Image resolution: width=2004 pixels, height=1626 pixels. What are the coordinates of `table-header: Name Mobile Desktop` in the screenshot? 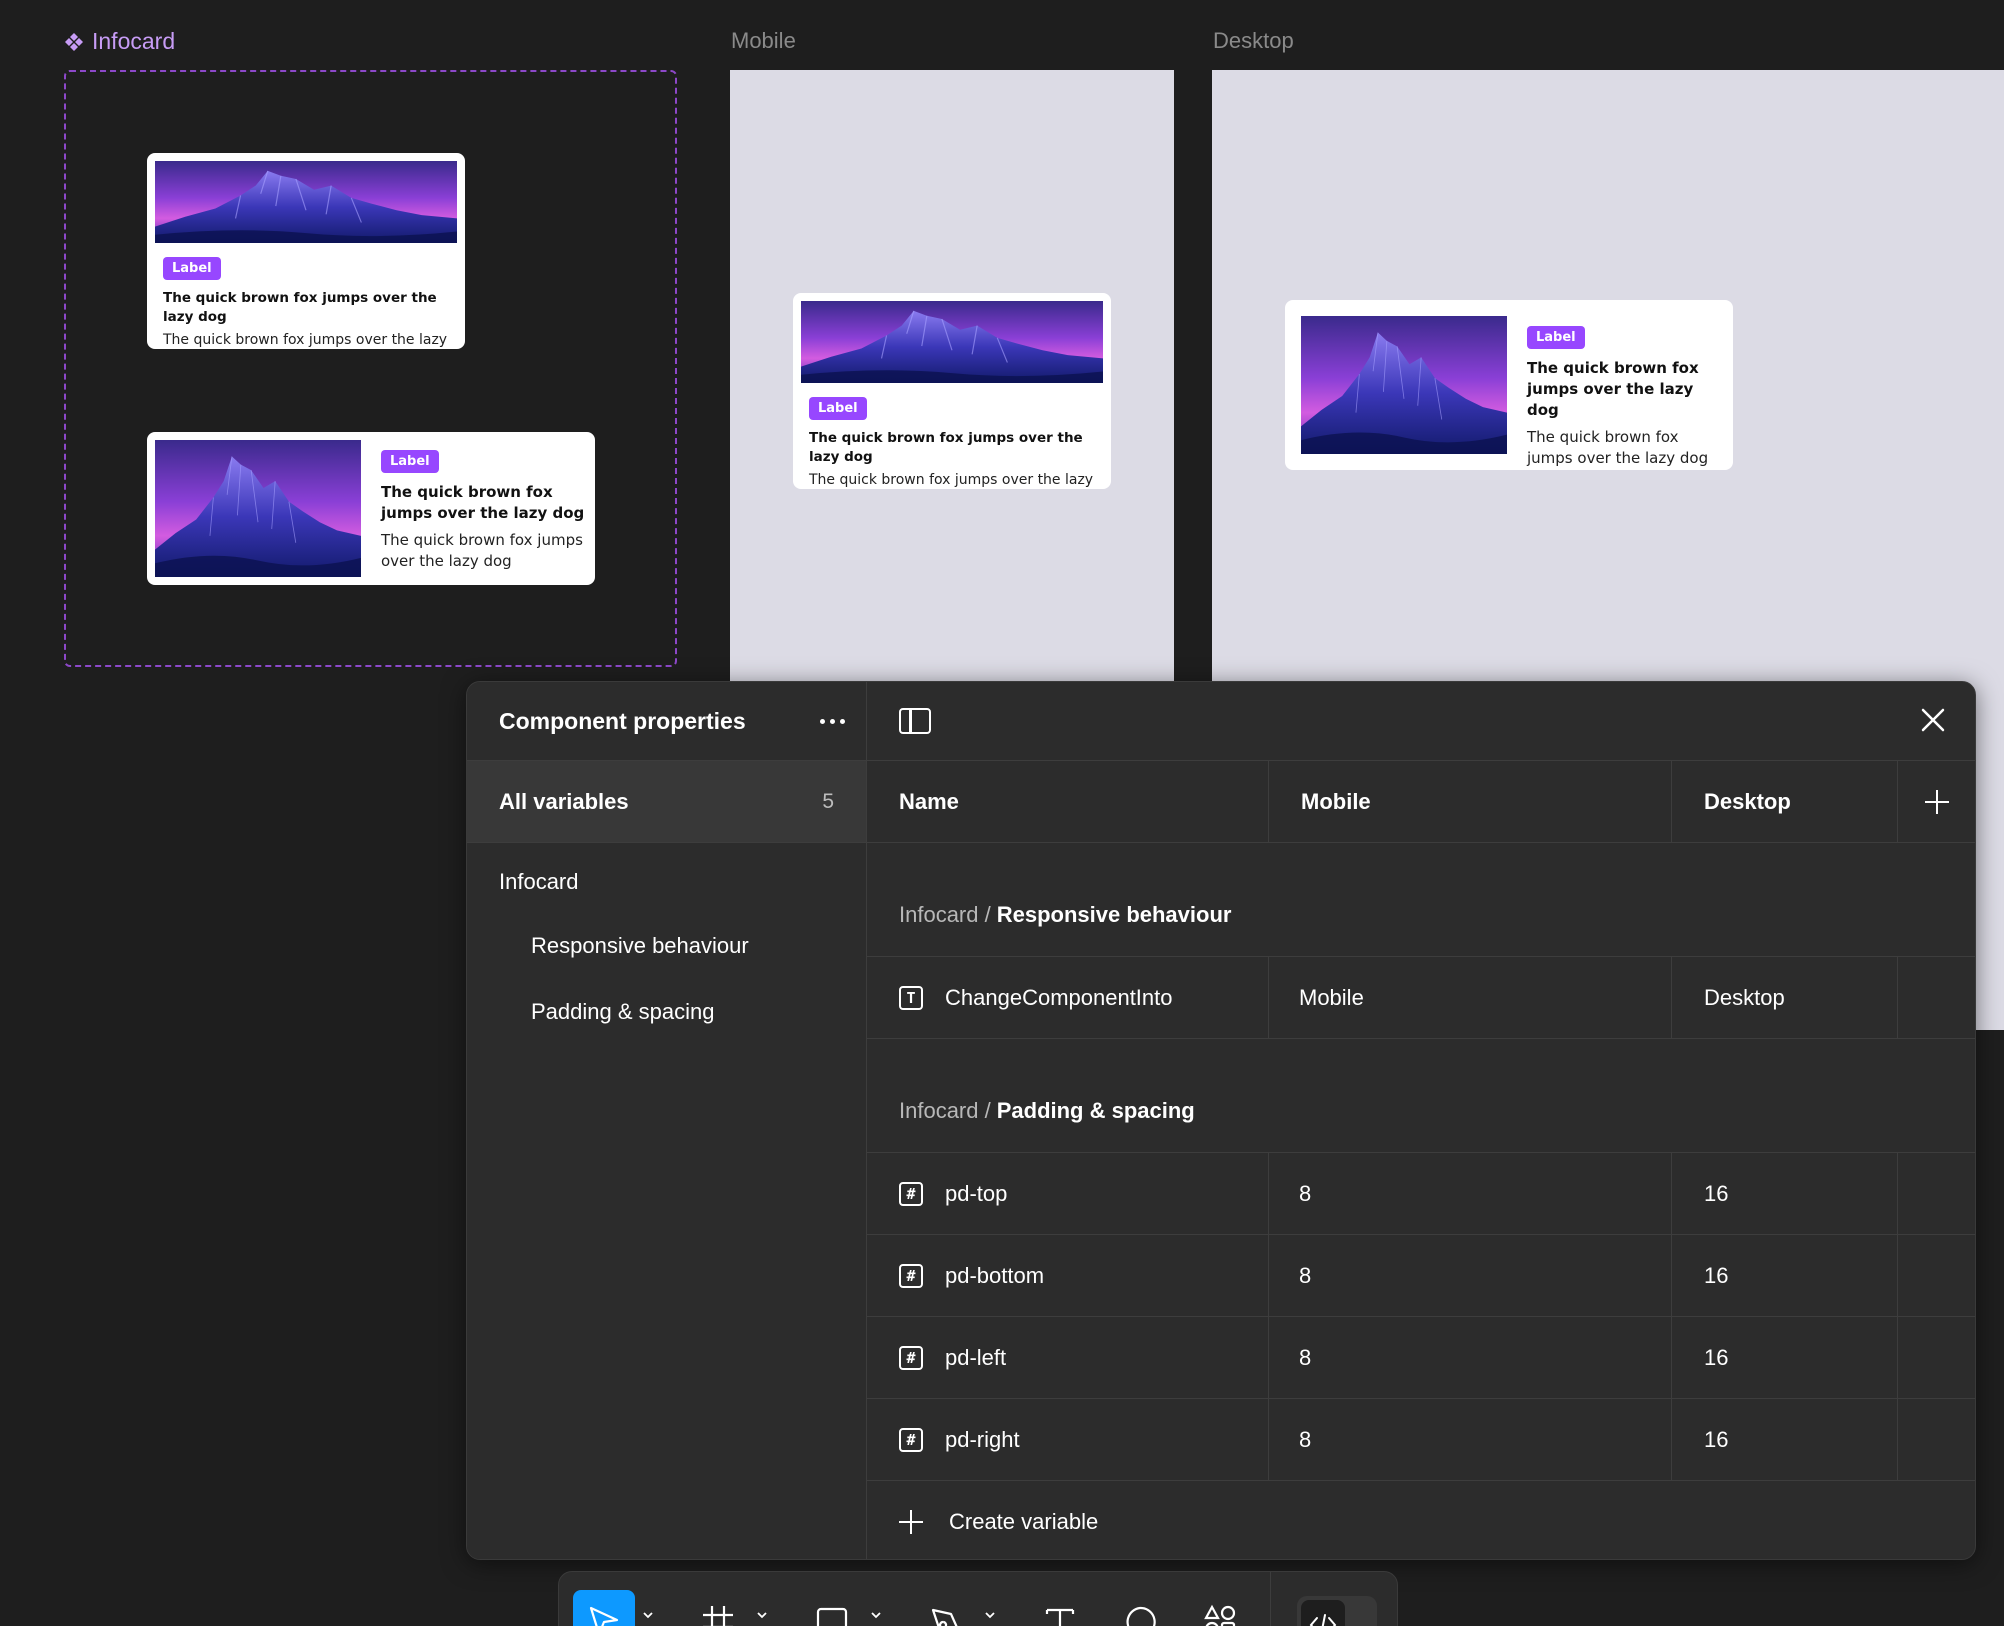 It's located at (1421, 802).